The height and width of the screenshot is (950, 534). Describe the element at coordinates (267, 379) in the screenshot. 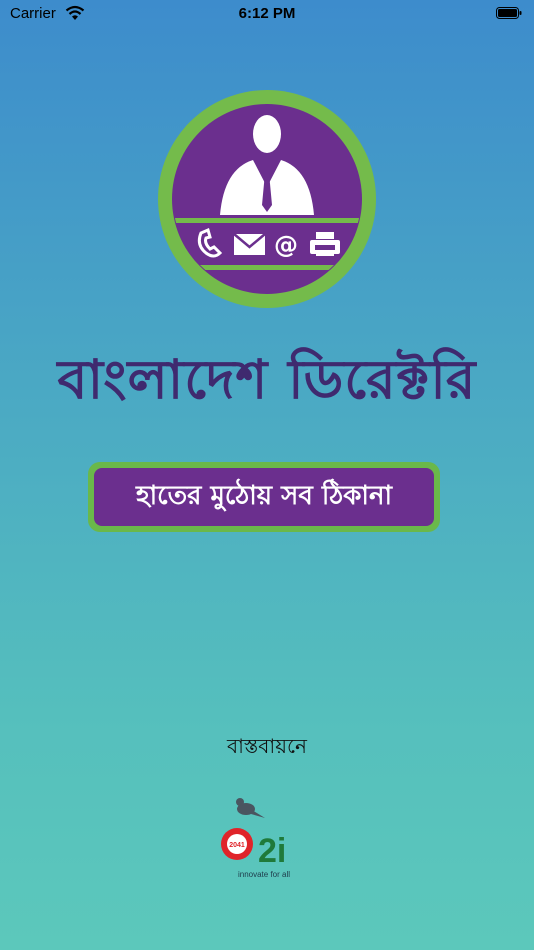

I see `app-title: বাংলাদেশ ডিরেক্টরি` at that location.